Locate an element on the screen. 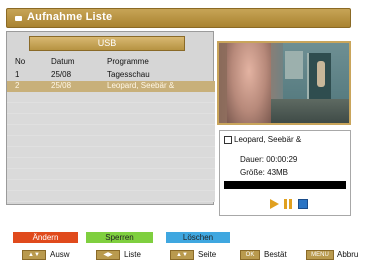 The height and width of the screenshot is (267, 367). preview-image is located at coordinates (284, 83).